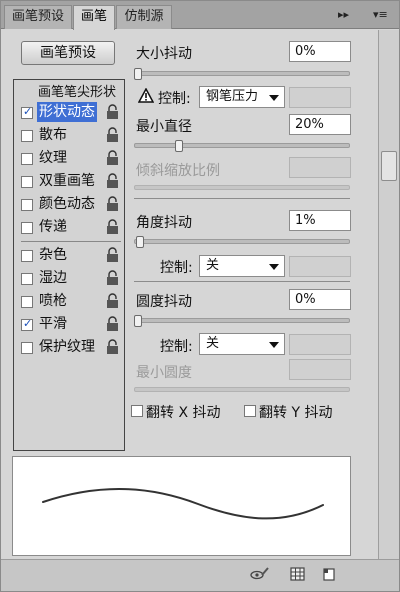  Describe the element at coordinates (94, 17) in the screenshot. I see `tab-brush: 画笔` at that location.